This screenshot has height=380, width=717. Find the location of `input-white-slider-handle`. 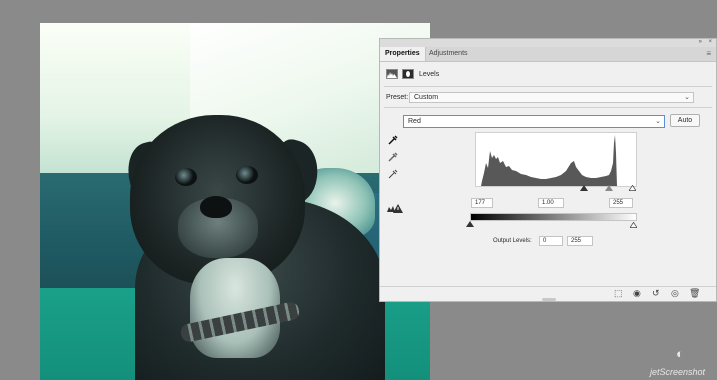

input-white-slider-handle is located at coordinates (632, 188).